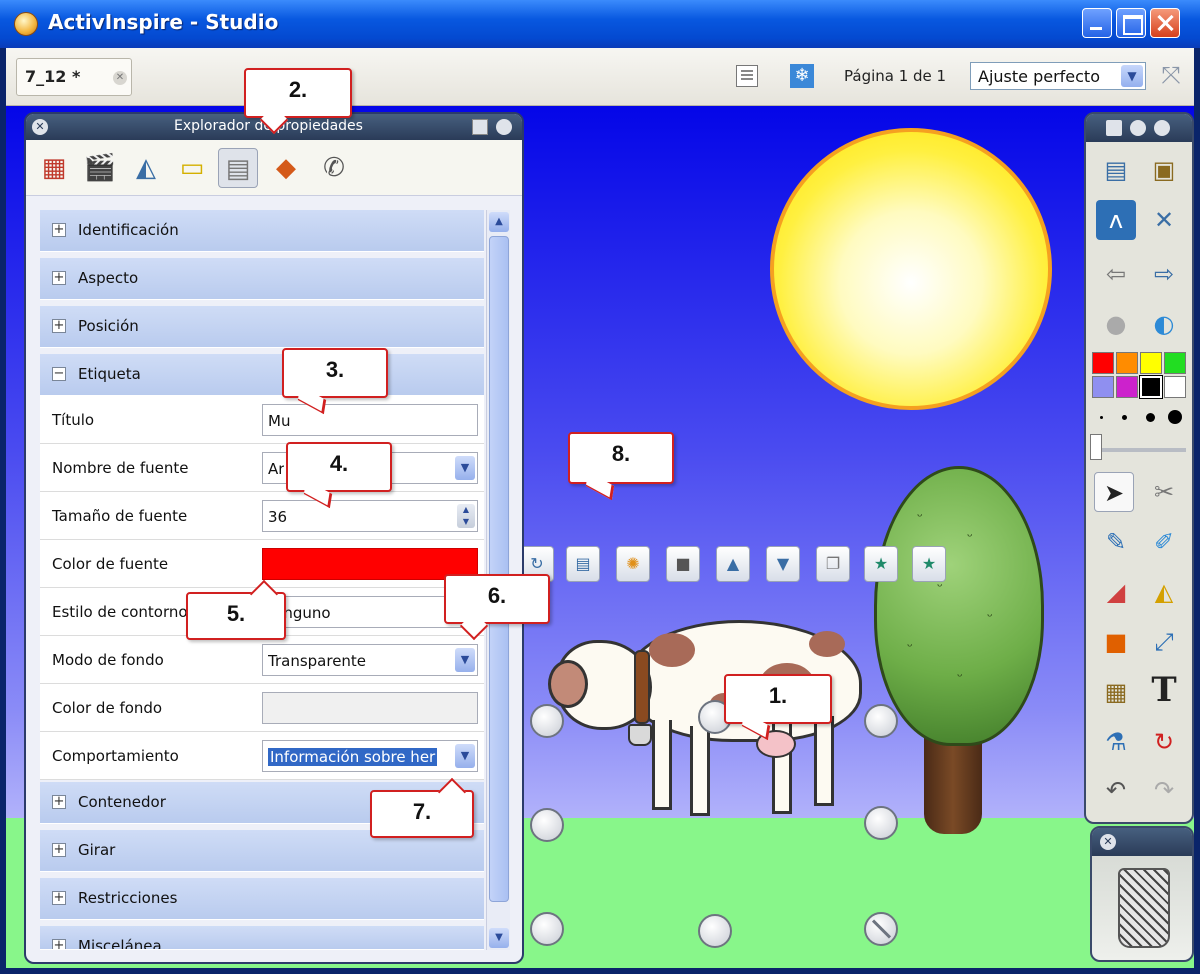  Describe the element at coordinates (1144, 908) in the screenshot. I see `trash-icon` at that location.